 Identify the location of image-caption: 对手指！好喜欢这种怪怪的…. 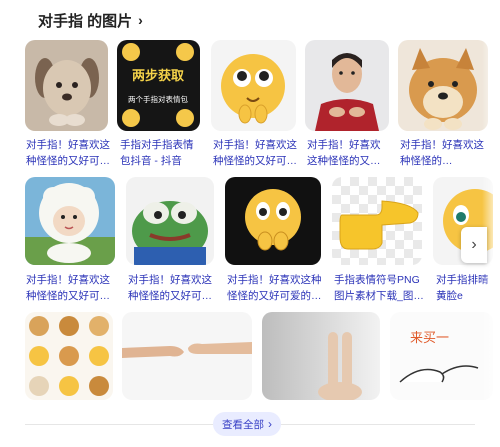
(445, 153).